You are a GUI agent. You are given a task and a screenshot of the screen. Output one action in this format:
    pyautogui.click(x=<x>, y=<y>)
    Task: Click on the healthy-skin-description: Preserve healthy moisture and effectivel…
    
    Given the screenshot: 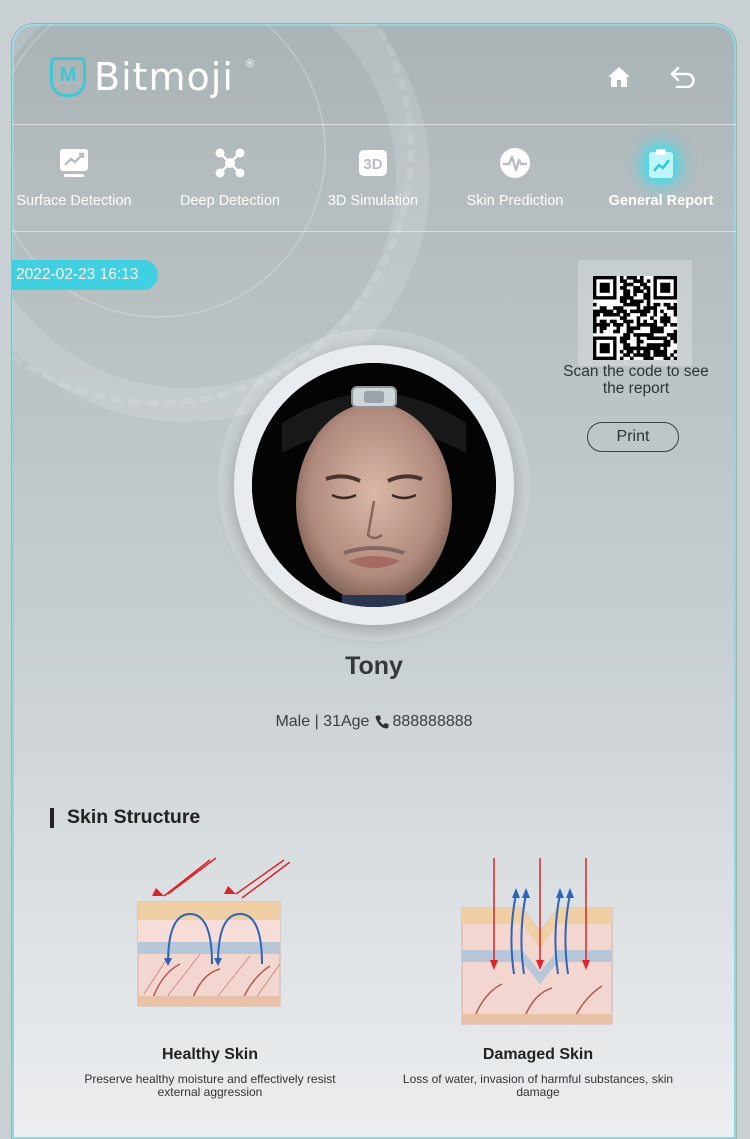 What is the action you would take?
    pyautogui.click(x=210, y=1085)
    